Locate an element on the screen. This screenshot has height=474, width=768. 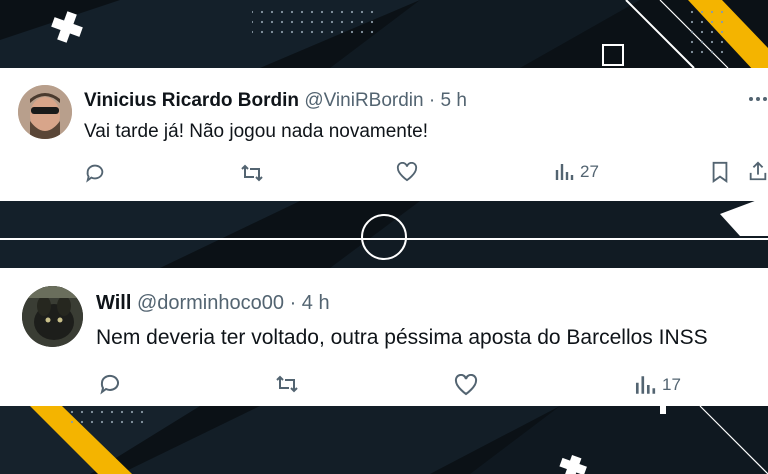
user-handle: @dorminhoco00 is located at coordinates (210, 303).